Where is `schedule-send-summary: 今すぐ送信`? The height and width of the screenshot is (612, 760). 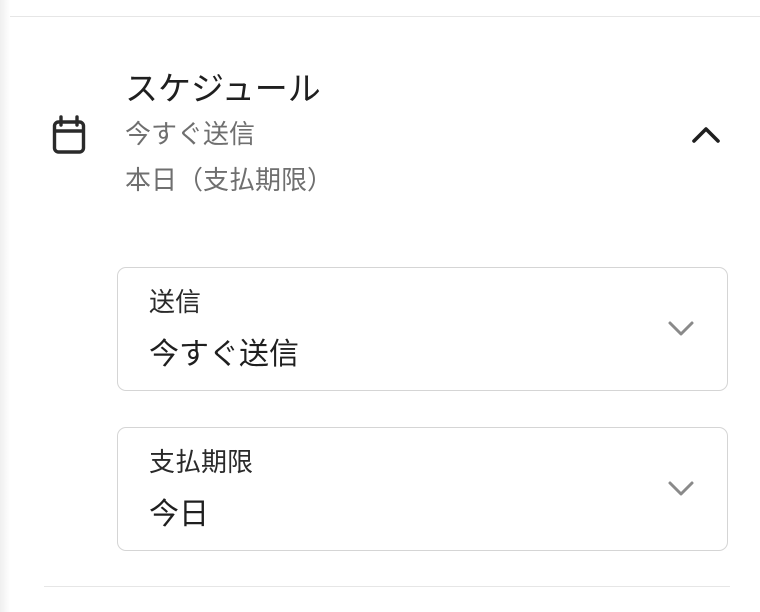
schedule-send-summary: 今すぐ送信 is located at coordinates (190, 135).